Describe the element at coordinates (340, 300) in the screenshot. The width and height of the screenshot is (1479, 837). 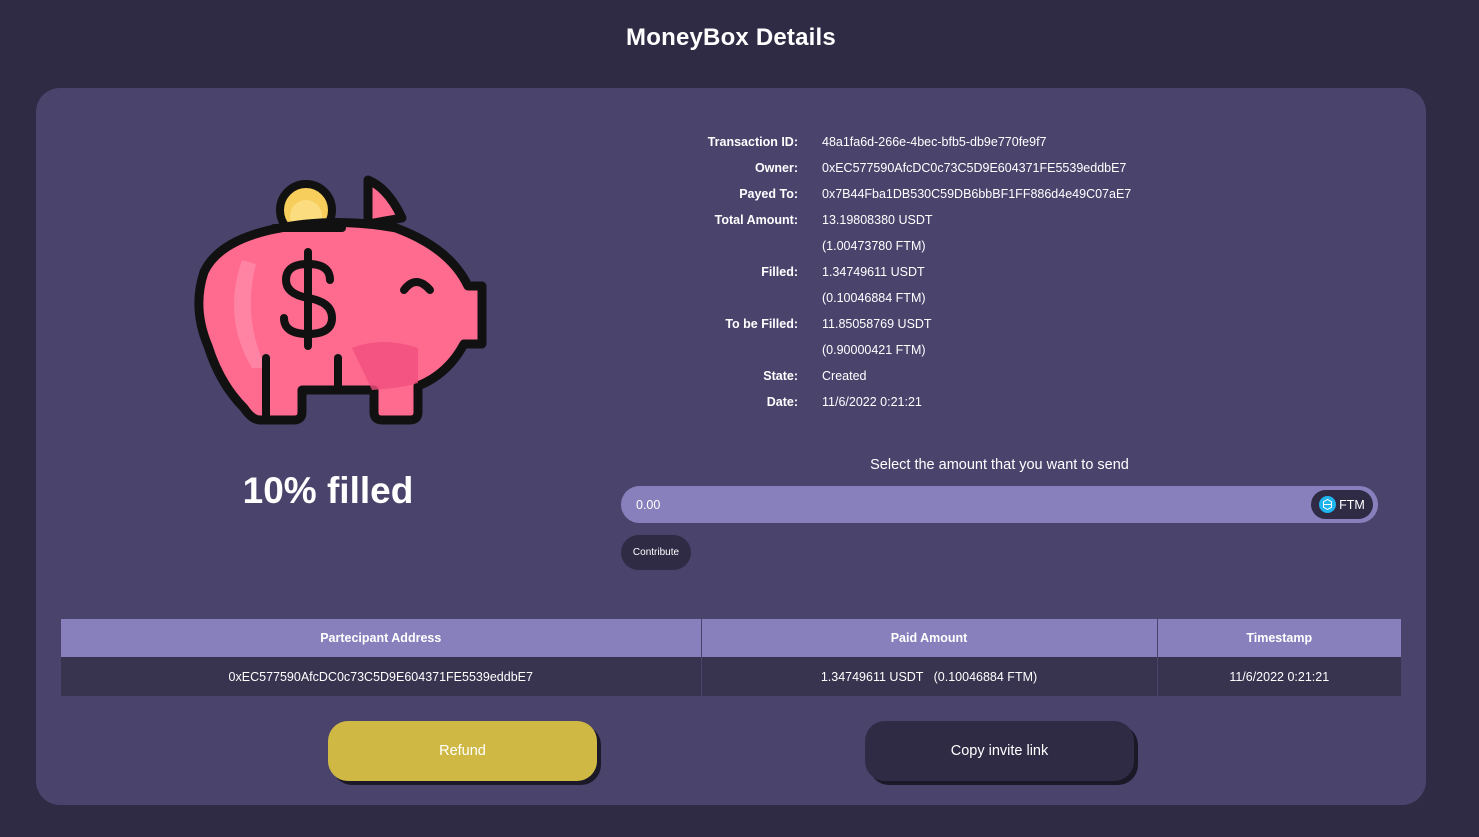
I see `piggy-bank-icon` at that location.